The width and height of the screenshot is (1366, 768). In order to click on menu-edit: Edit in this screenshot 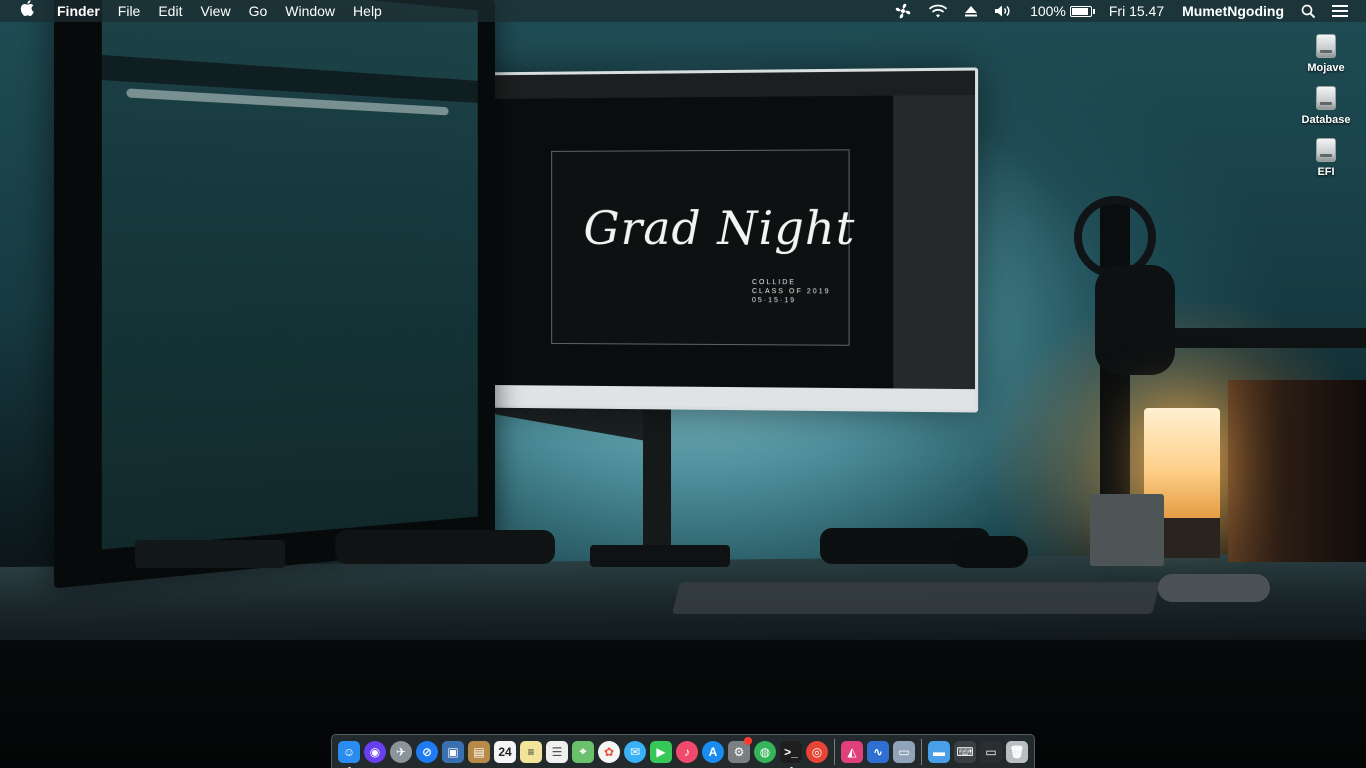, I will do `click(170, 11)`.